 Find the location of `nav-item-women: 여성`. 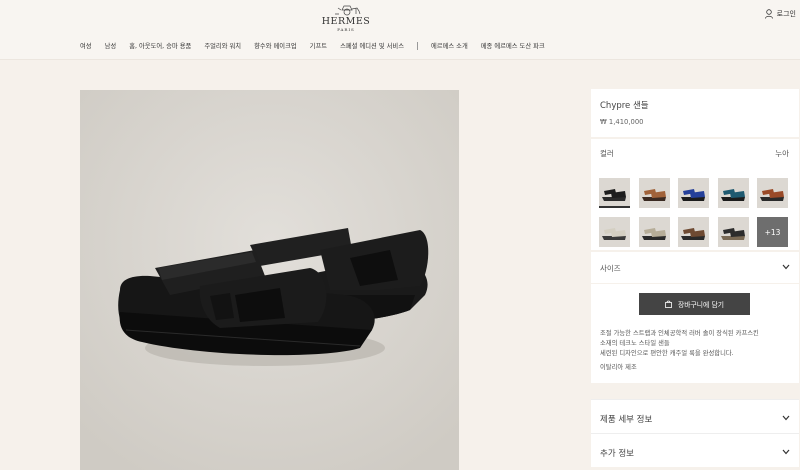

nav-item-women: 여성 is located at coordinates (86, 45).